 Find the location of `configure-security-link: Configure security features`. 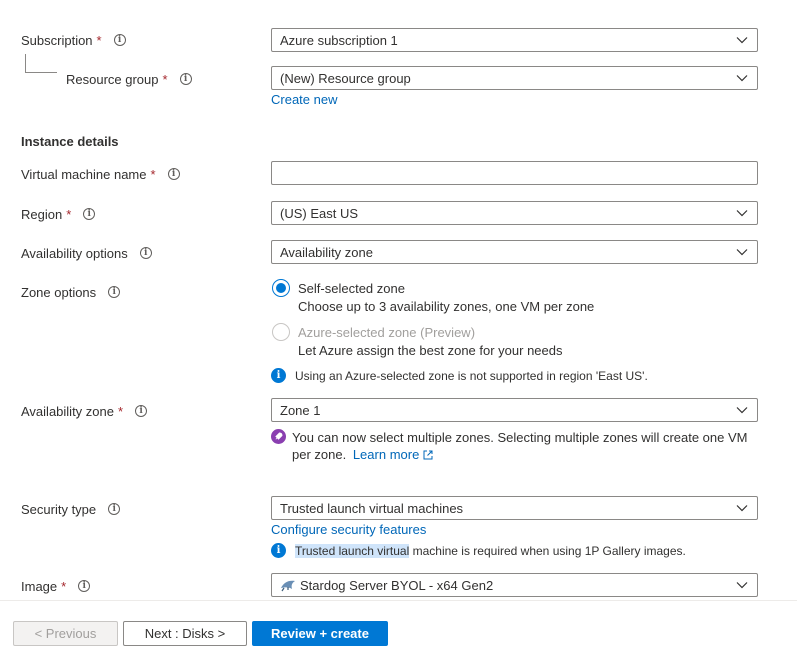

configure-security-link: Configure security features is located at coordinates (348, 529).